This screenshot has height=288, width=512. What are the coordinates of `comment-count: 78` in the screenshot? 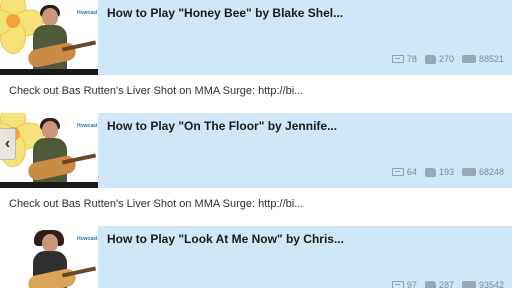 It's located at (411, 59).